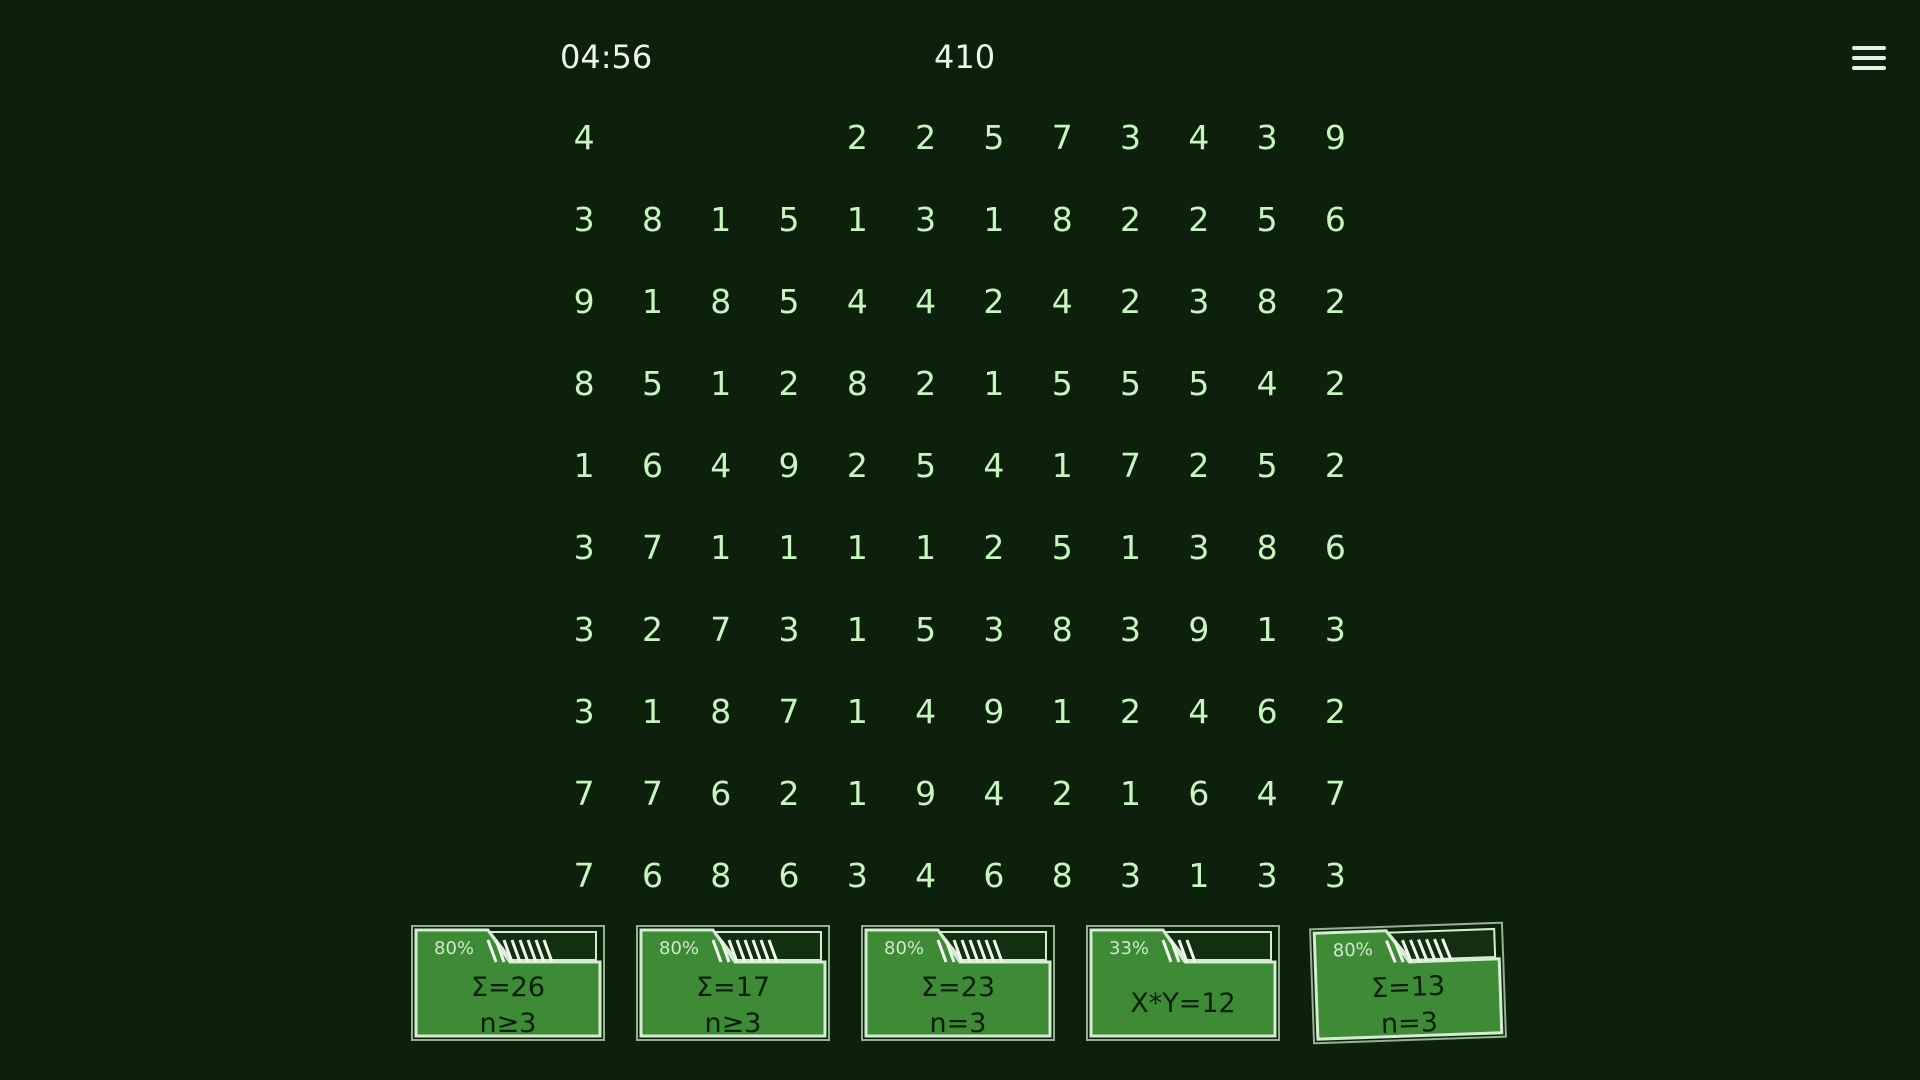  I want to click on bin-folder-3: 80% Σ=23 n=3, so click(958, 983).